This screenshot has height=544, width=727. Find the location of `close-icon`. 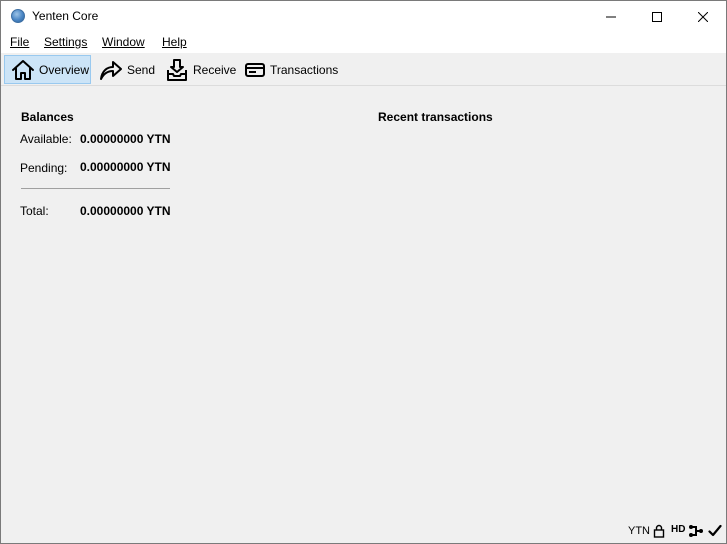

close-icon is located at coordinates (703, 16).